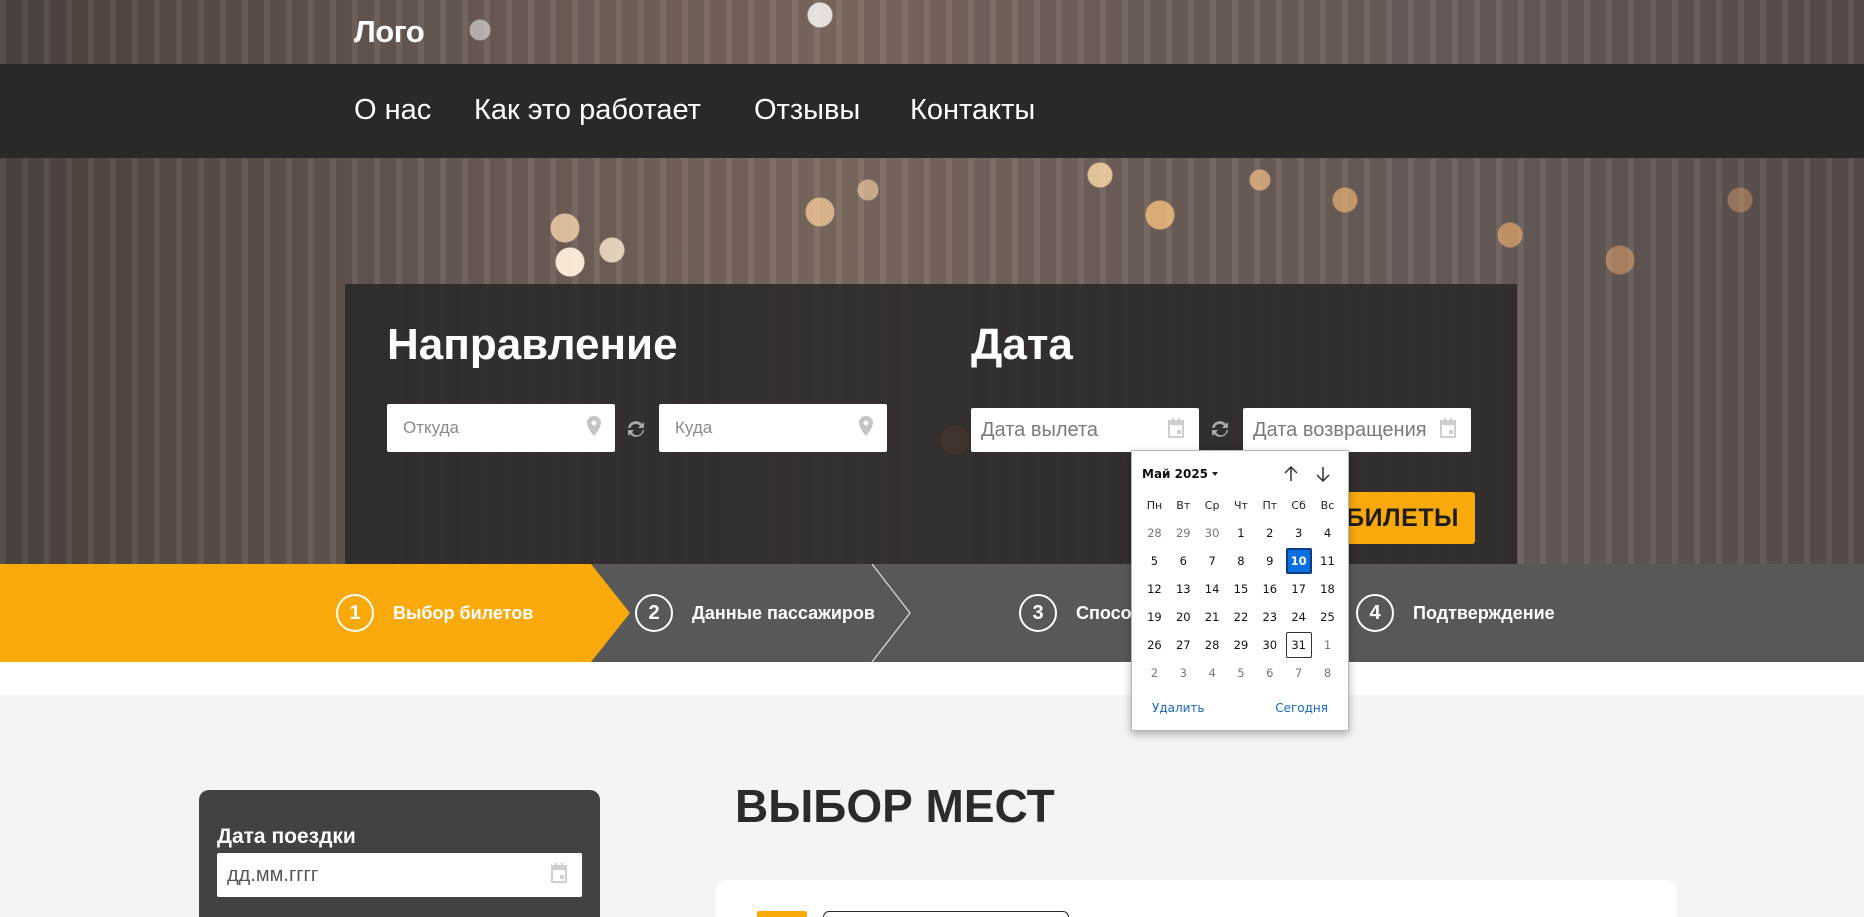  Describe the element at coordinates (273, 874) in the screenshot. I see `trip-date-placeholder: дд.мм.гггг` at that location.